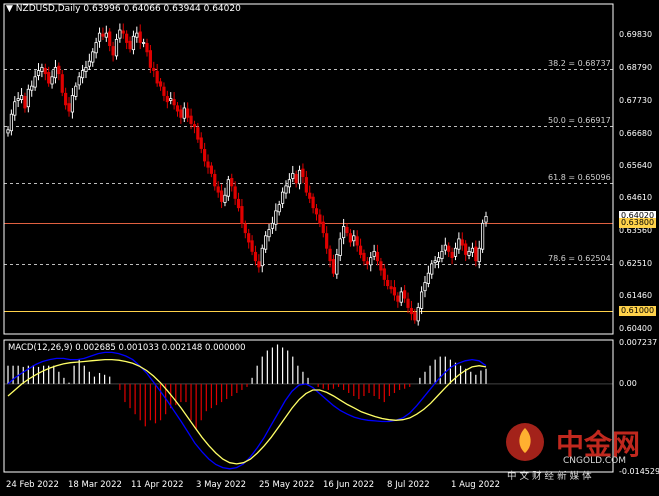 This screenshot has height=496, width=659. What do you see at coordinates (638, 223) in the screenshot?
I see `level-tag-063800: 0.63800` at bounding box center [638, 223].